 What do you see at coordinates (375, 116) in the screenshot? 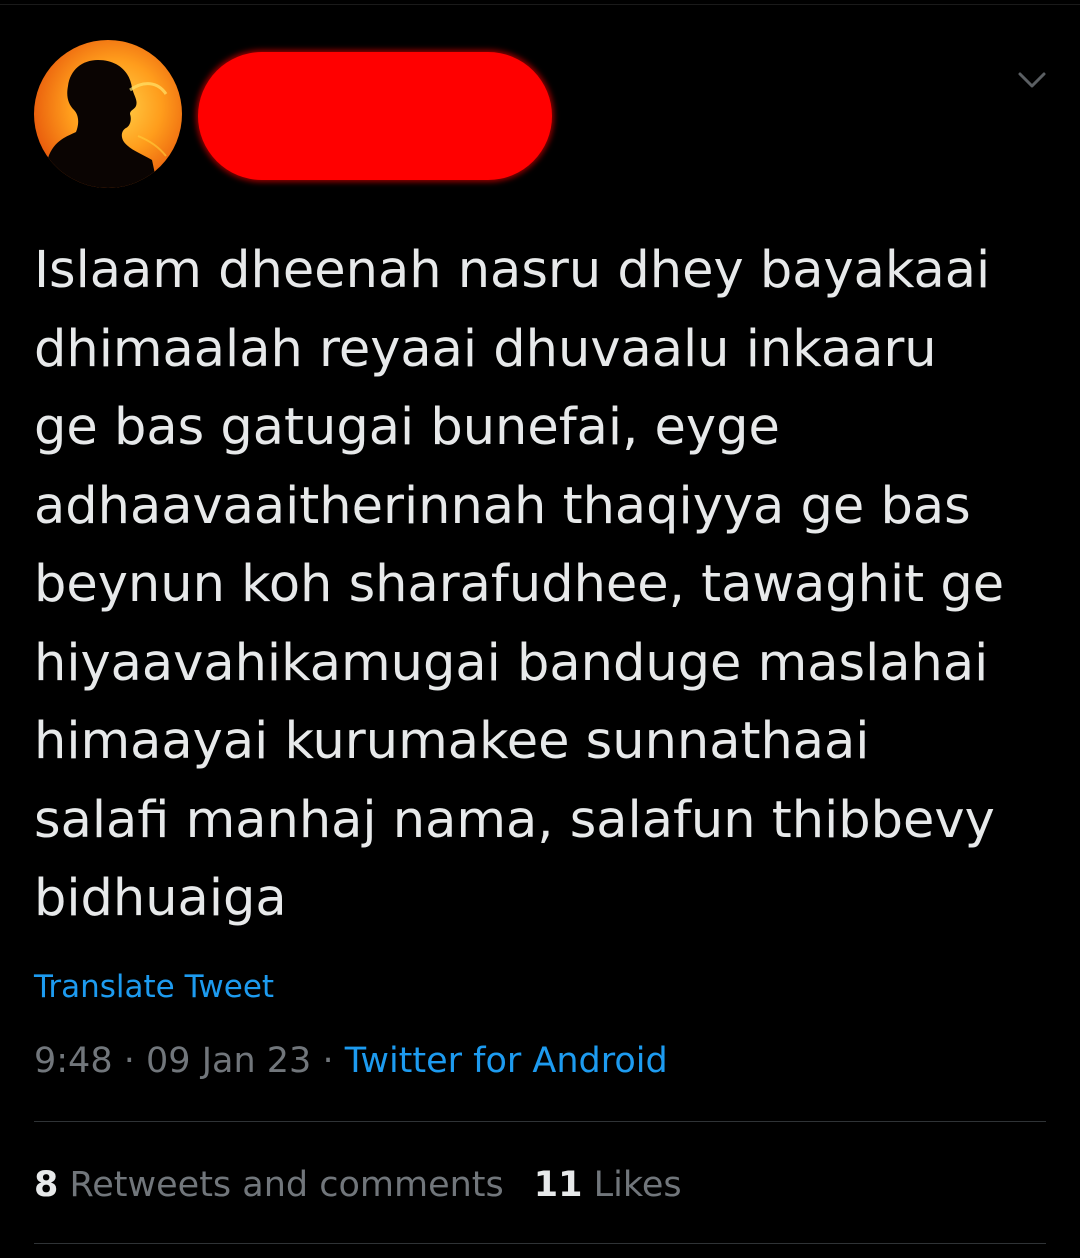
I see `author-name-redaction` at bounding box center [375, 116].